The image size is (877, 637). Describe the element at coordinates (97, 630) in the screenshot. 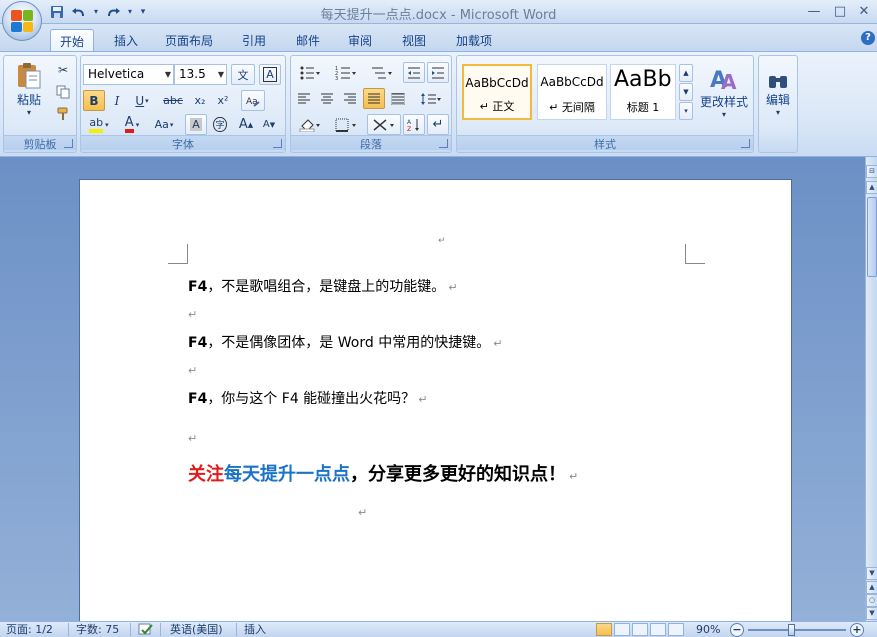

I see `word-count: 字数: 75` at that location.